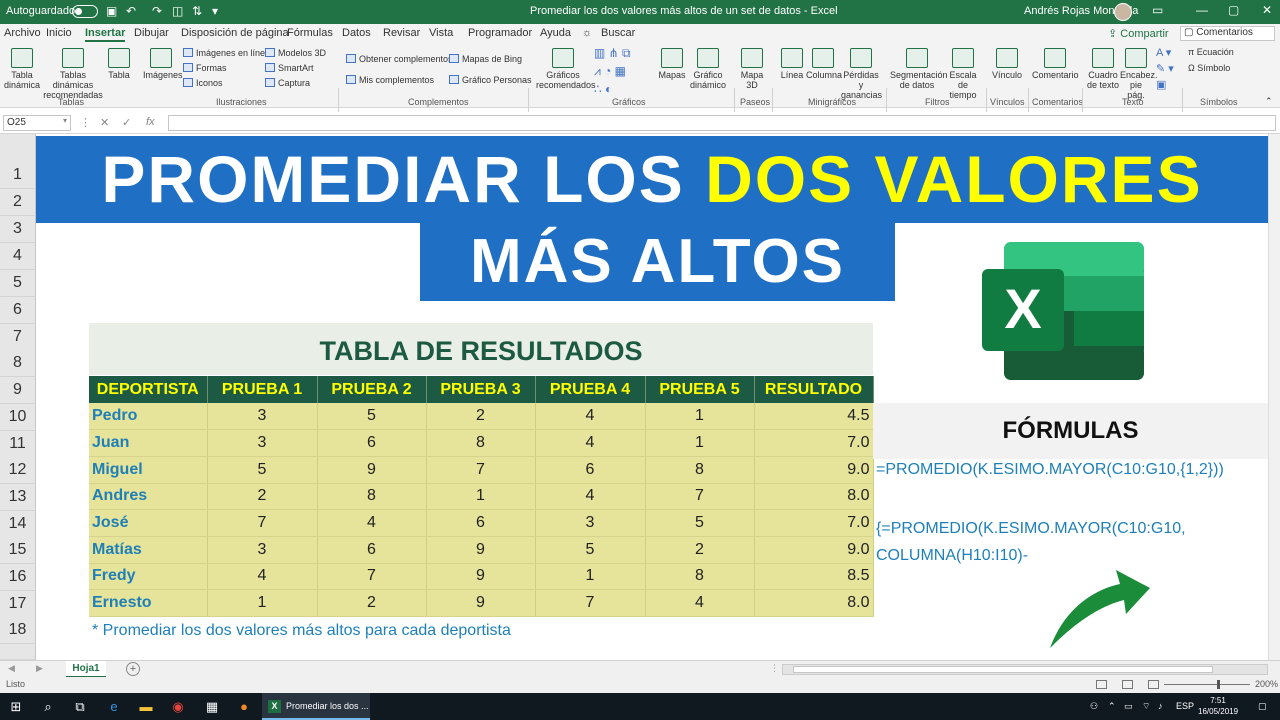  Describe the element at coordinates (356, 33) in the screenshot. I see `tab-datos: Datos` at that location.